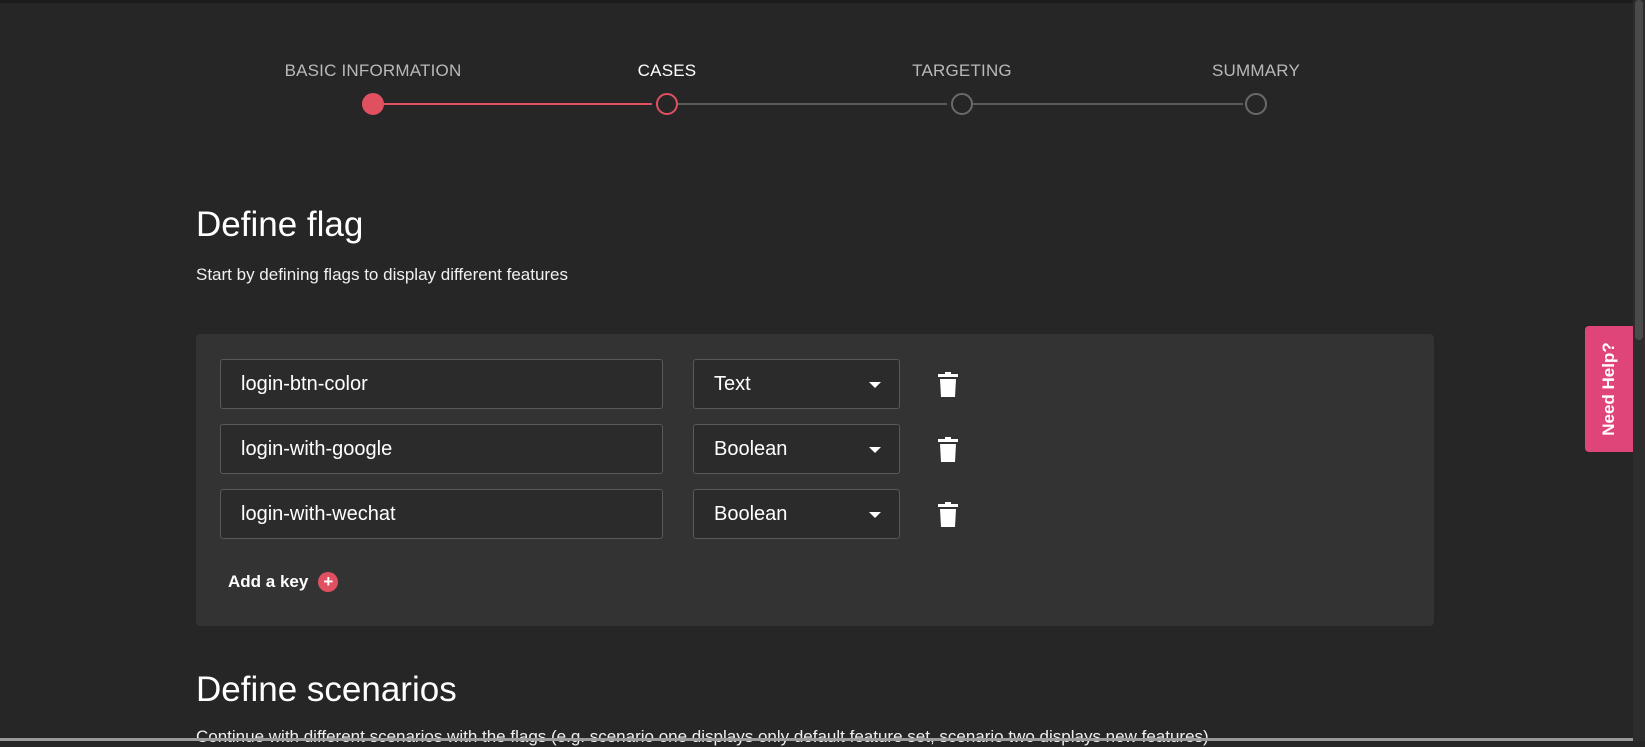 The image size is (1645, 747). What do you see at coordinates (667, 71) in the screenshot?
I see `step-label-cases: CASES` at bounding box center [667, 71].